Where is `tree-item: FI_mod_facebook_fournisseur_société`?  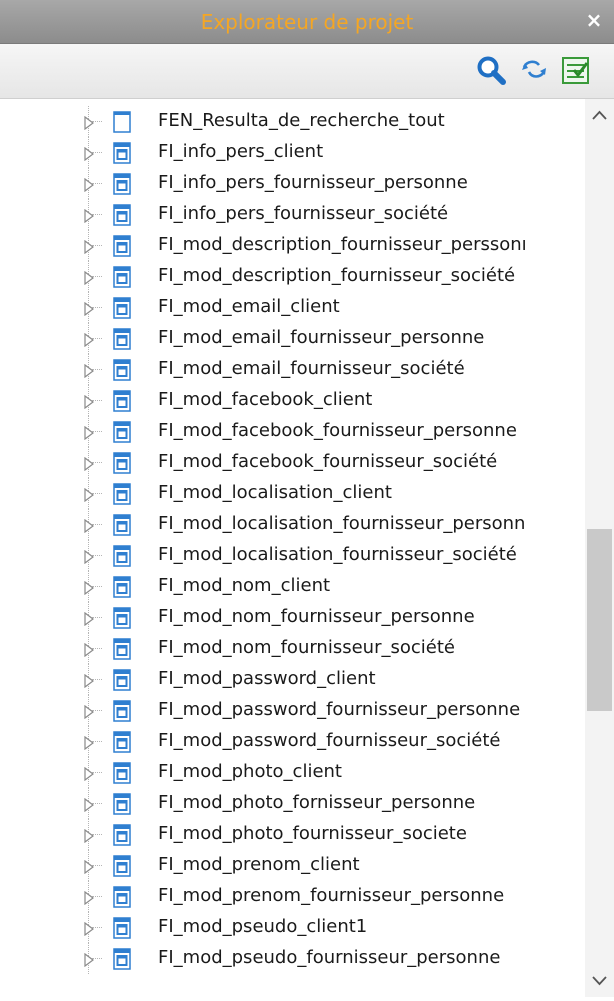
tree-item: FI_mod_facebook_fournisseur_société is located at coordinates (292, 462).